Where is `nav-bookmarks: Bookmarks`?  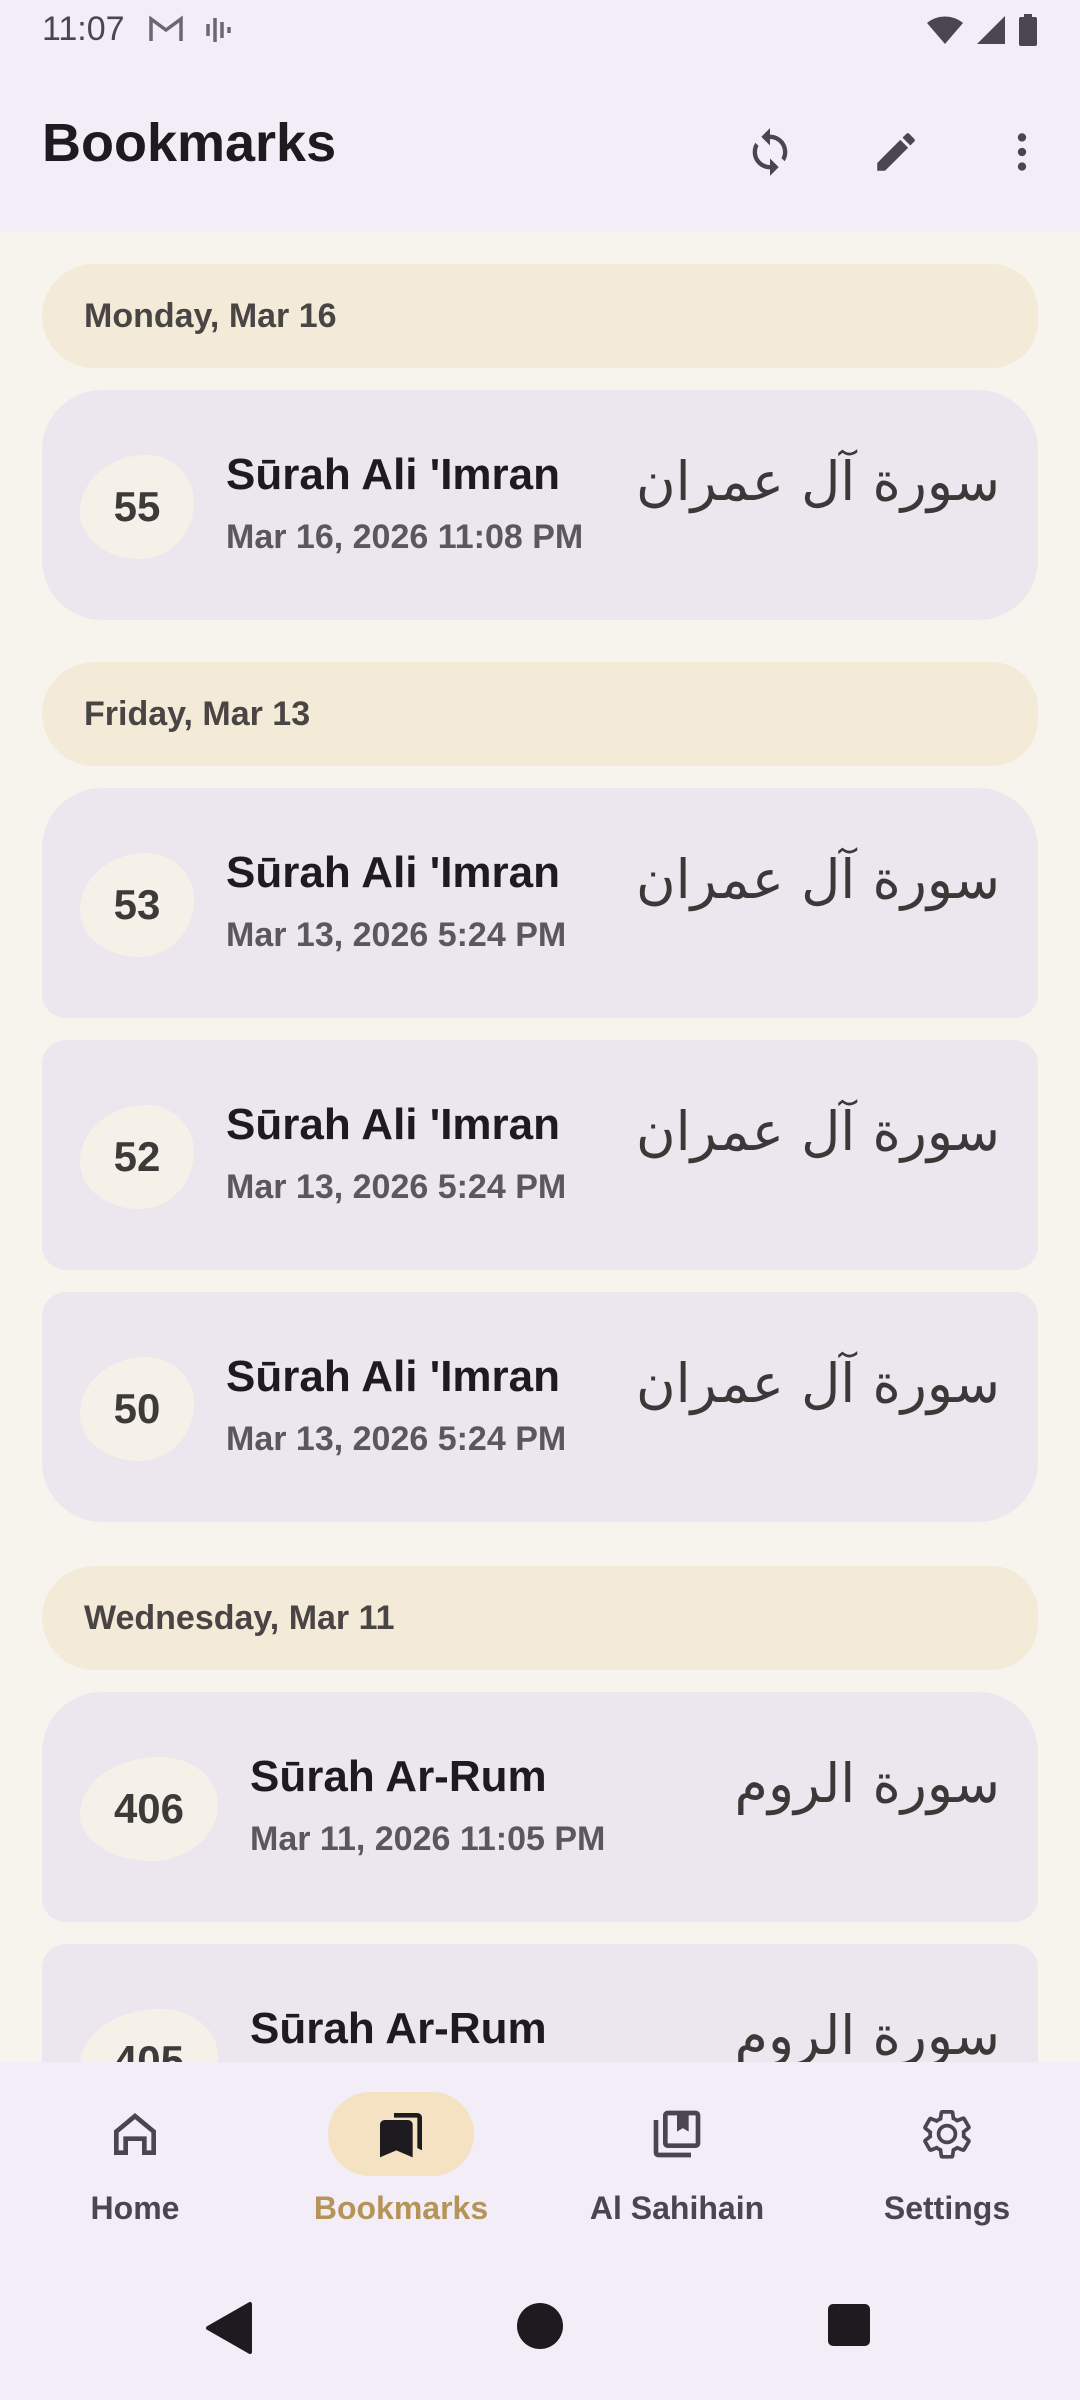
nav-bookmarks: Bookmarks is located at coordinates (401, 2167).